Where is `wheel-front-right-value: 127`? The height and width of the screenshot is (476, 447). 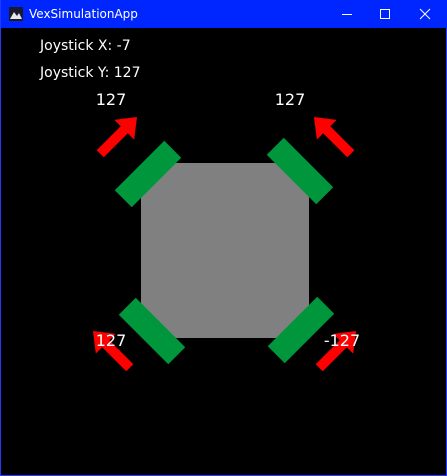 wheel-front-right-value: 127 is located at coordinates (290, 99).